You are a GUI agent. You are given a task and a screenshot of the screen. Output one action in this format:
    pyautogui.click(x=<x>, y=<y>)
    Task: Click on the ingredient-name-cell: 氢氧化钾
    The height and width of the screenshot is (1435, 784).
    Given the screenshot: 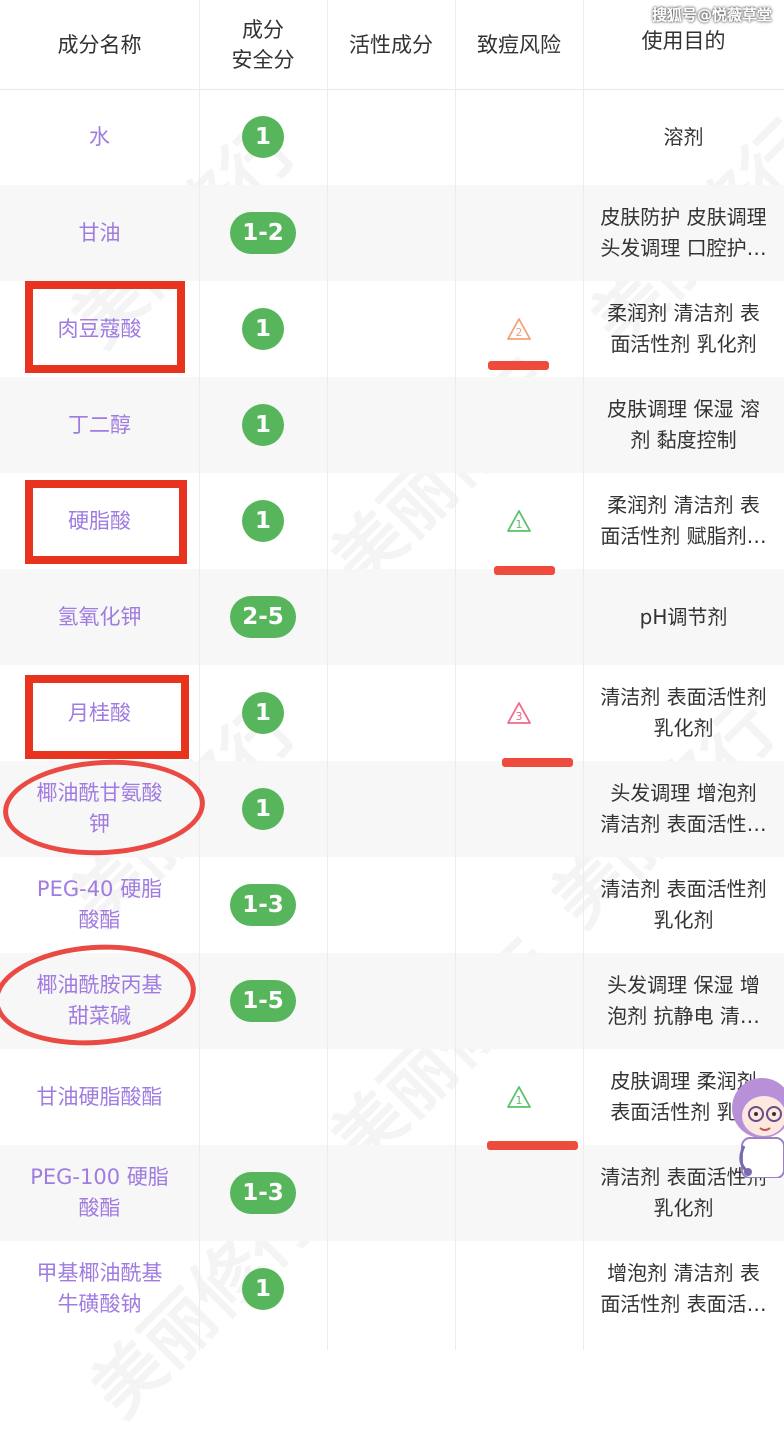 What is the action you would take?
    pyautogui.click(x=99, y=617)
    